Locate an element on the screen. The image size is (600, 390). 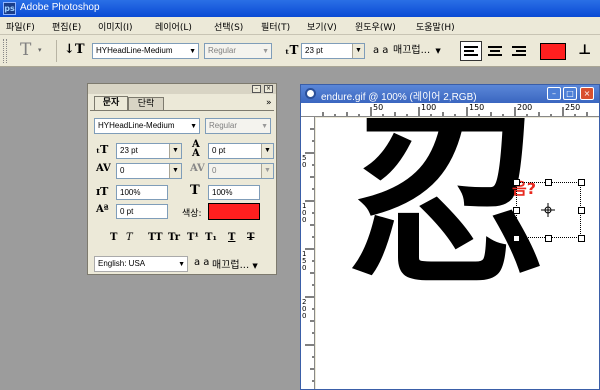
panel-font-style-value: Regular is located at coordinates (223, 125).